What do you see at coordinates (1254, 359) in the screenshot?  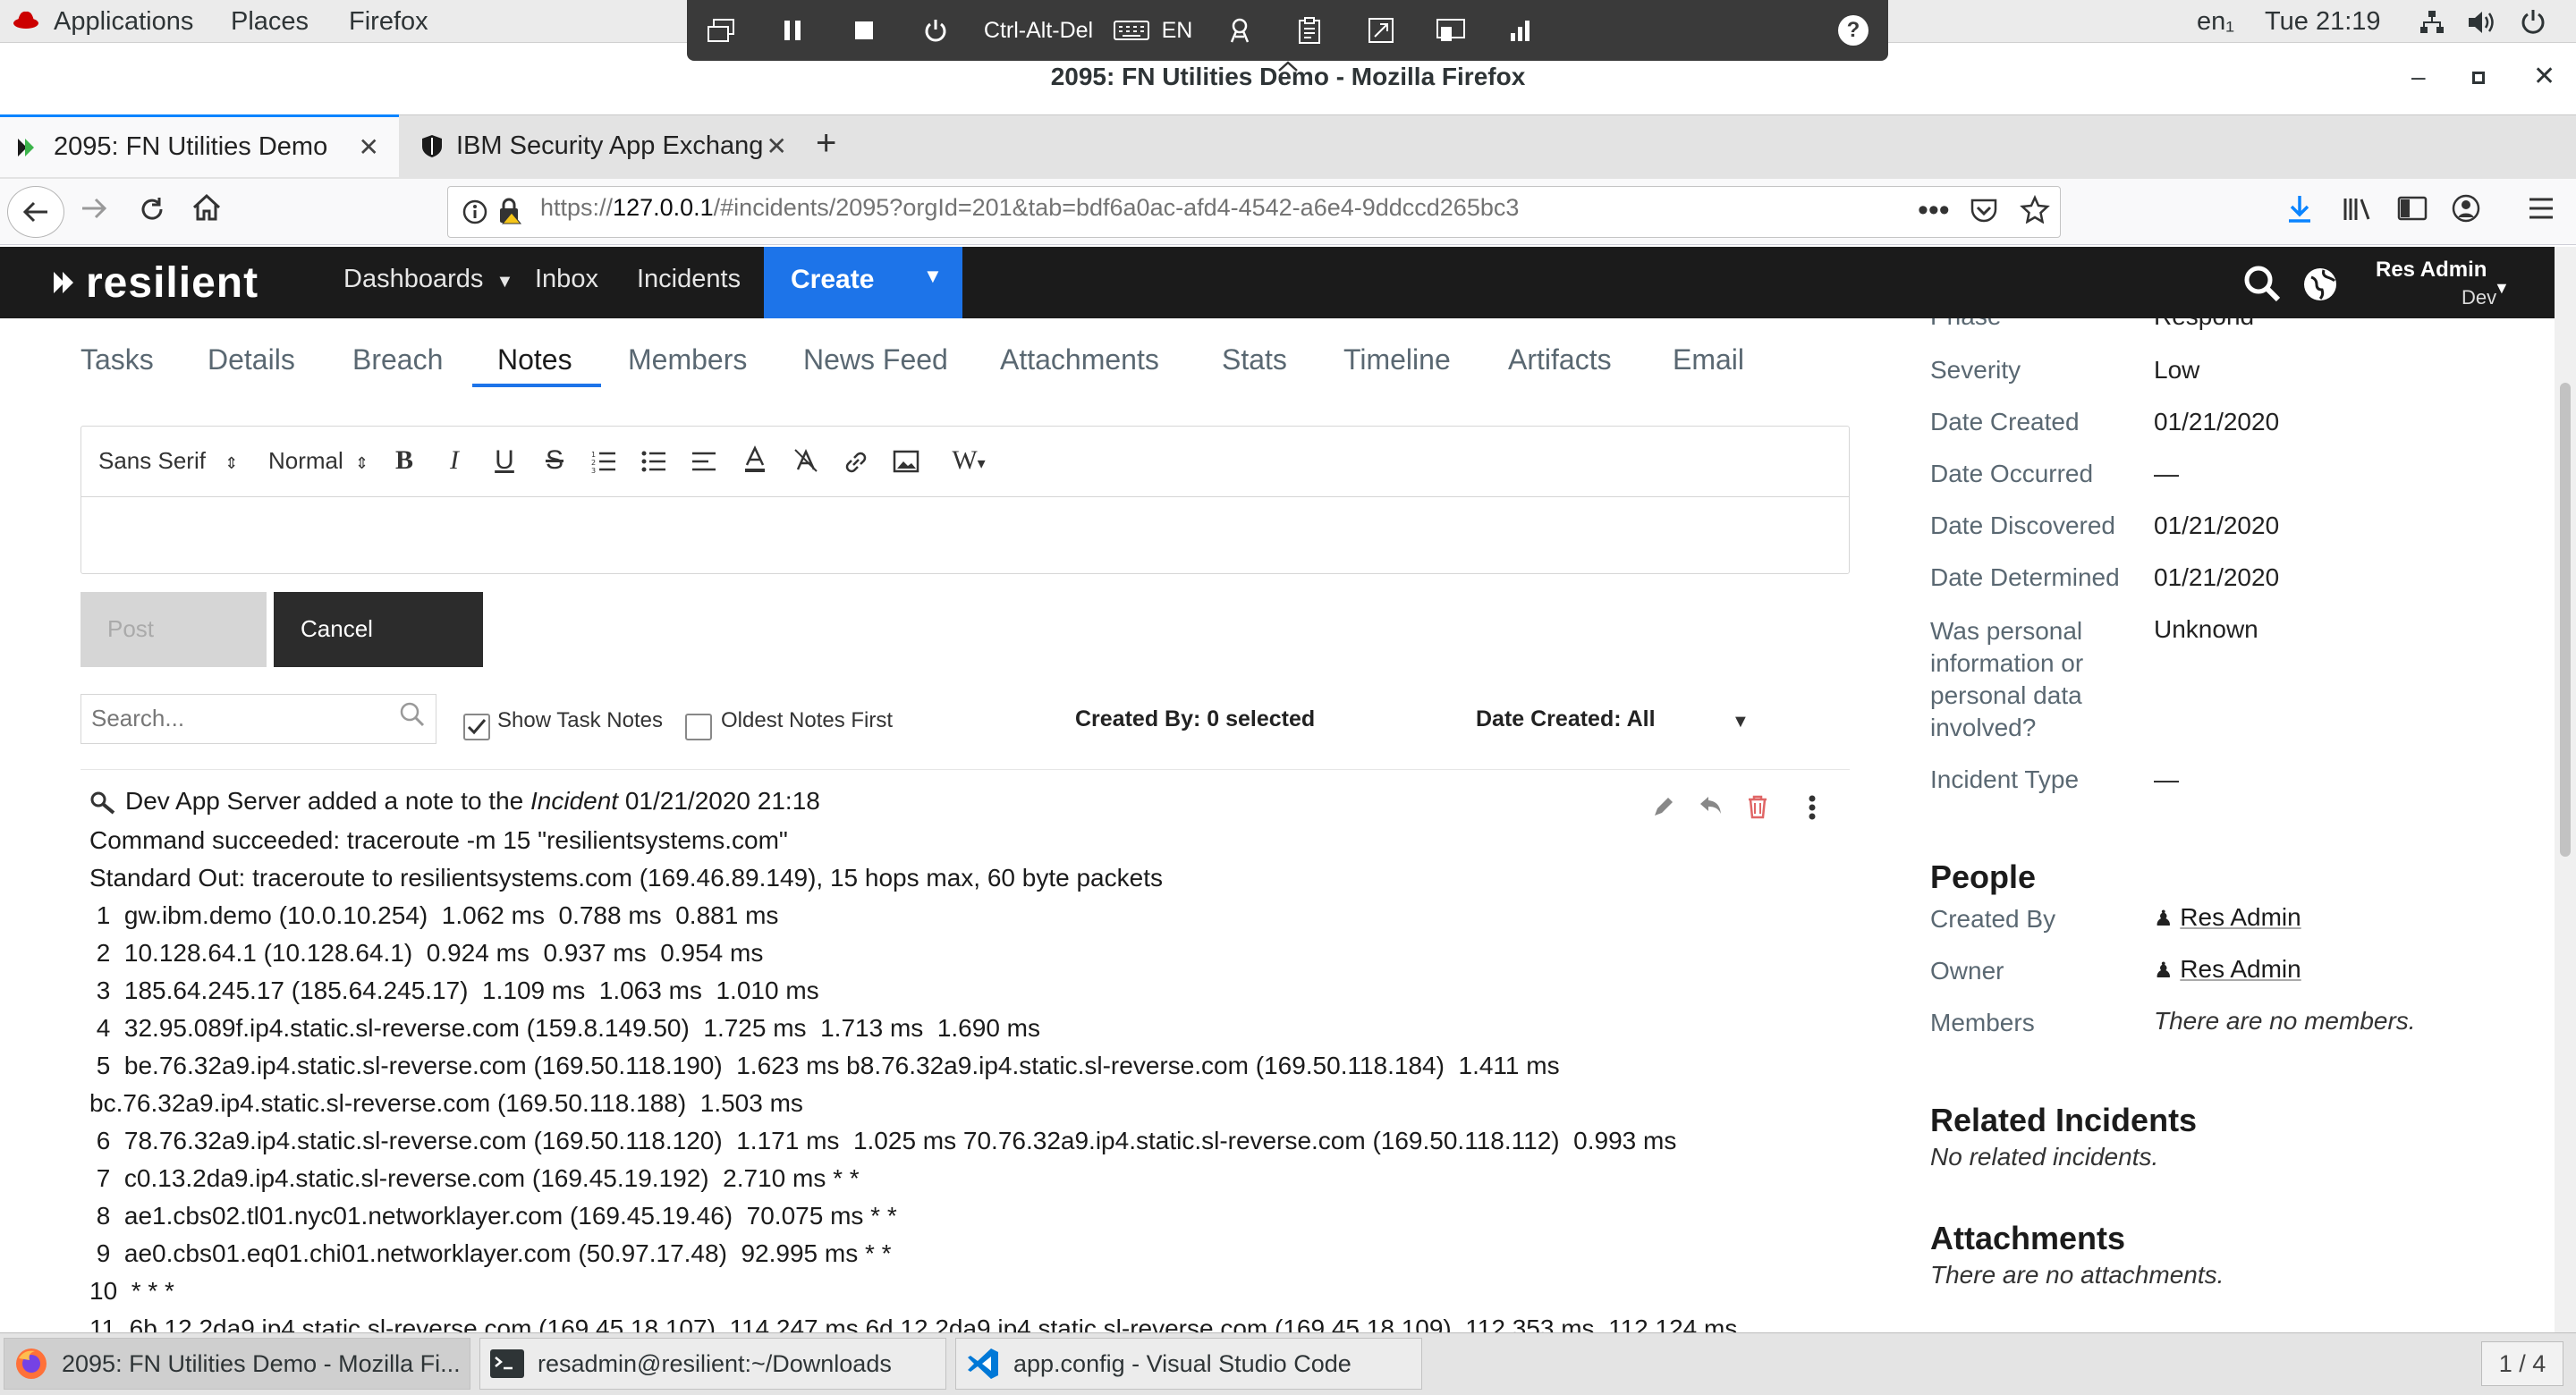 I see `tab-stats: Stats` at bounding box center [1254, 359].